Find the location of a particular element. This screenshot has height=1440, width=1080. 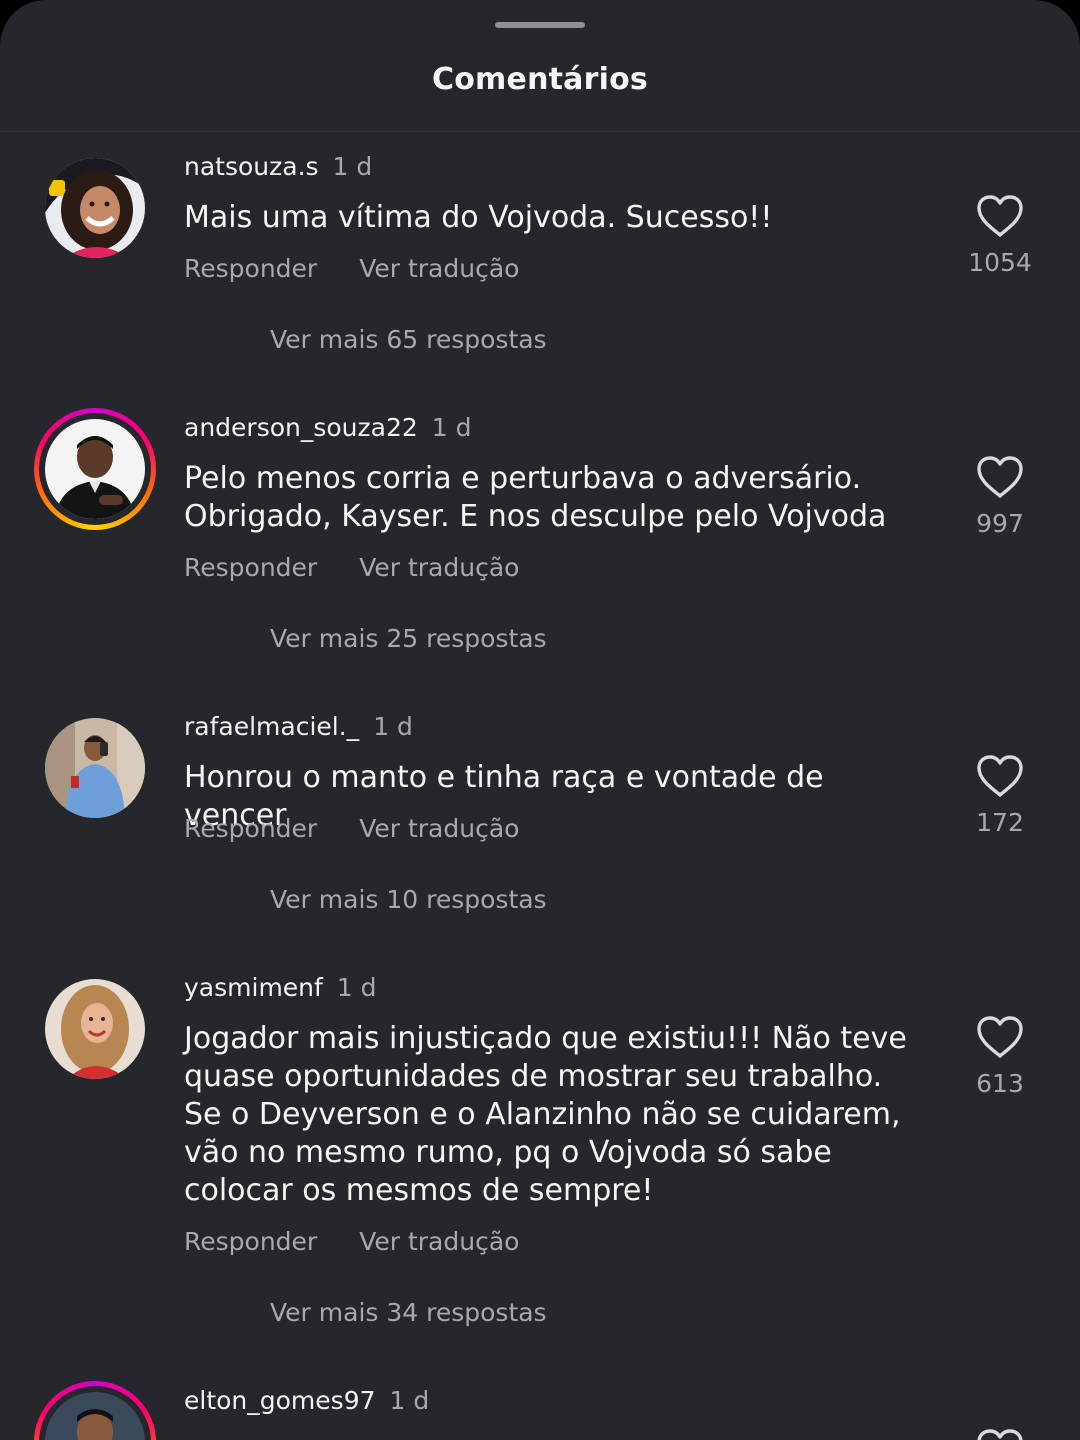

like-count: 613 is located at coordinates (1000, 1083).